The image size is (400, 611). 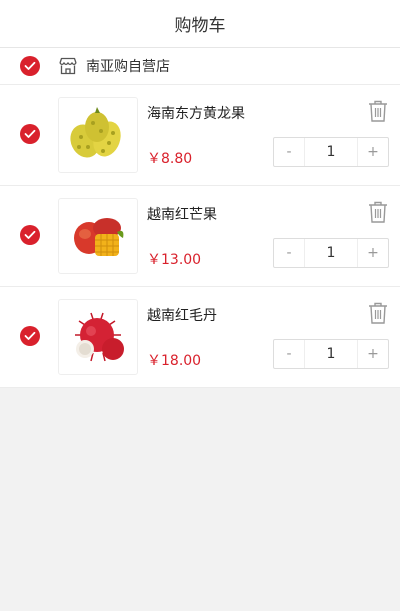 What do you see at coordinates (182, 315) in the screenshot?
I see `product-name: 越南红毛丹` at bounding box center [182, 315].